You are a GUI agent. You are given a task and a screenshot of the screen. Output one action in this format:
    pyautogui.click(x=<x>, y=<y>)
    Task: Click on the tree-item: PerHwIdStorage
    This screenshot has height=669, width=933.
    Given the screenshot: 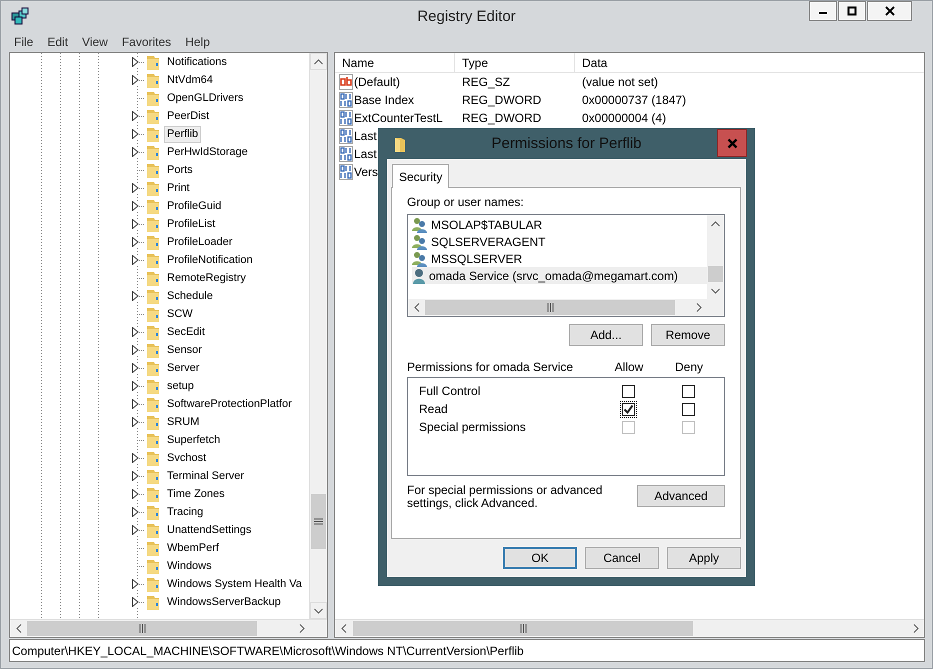 What is the action you would take?
    pyautogui.click(x=207, y=152)
    